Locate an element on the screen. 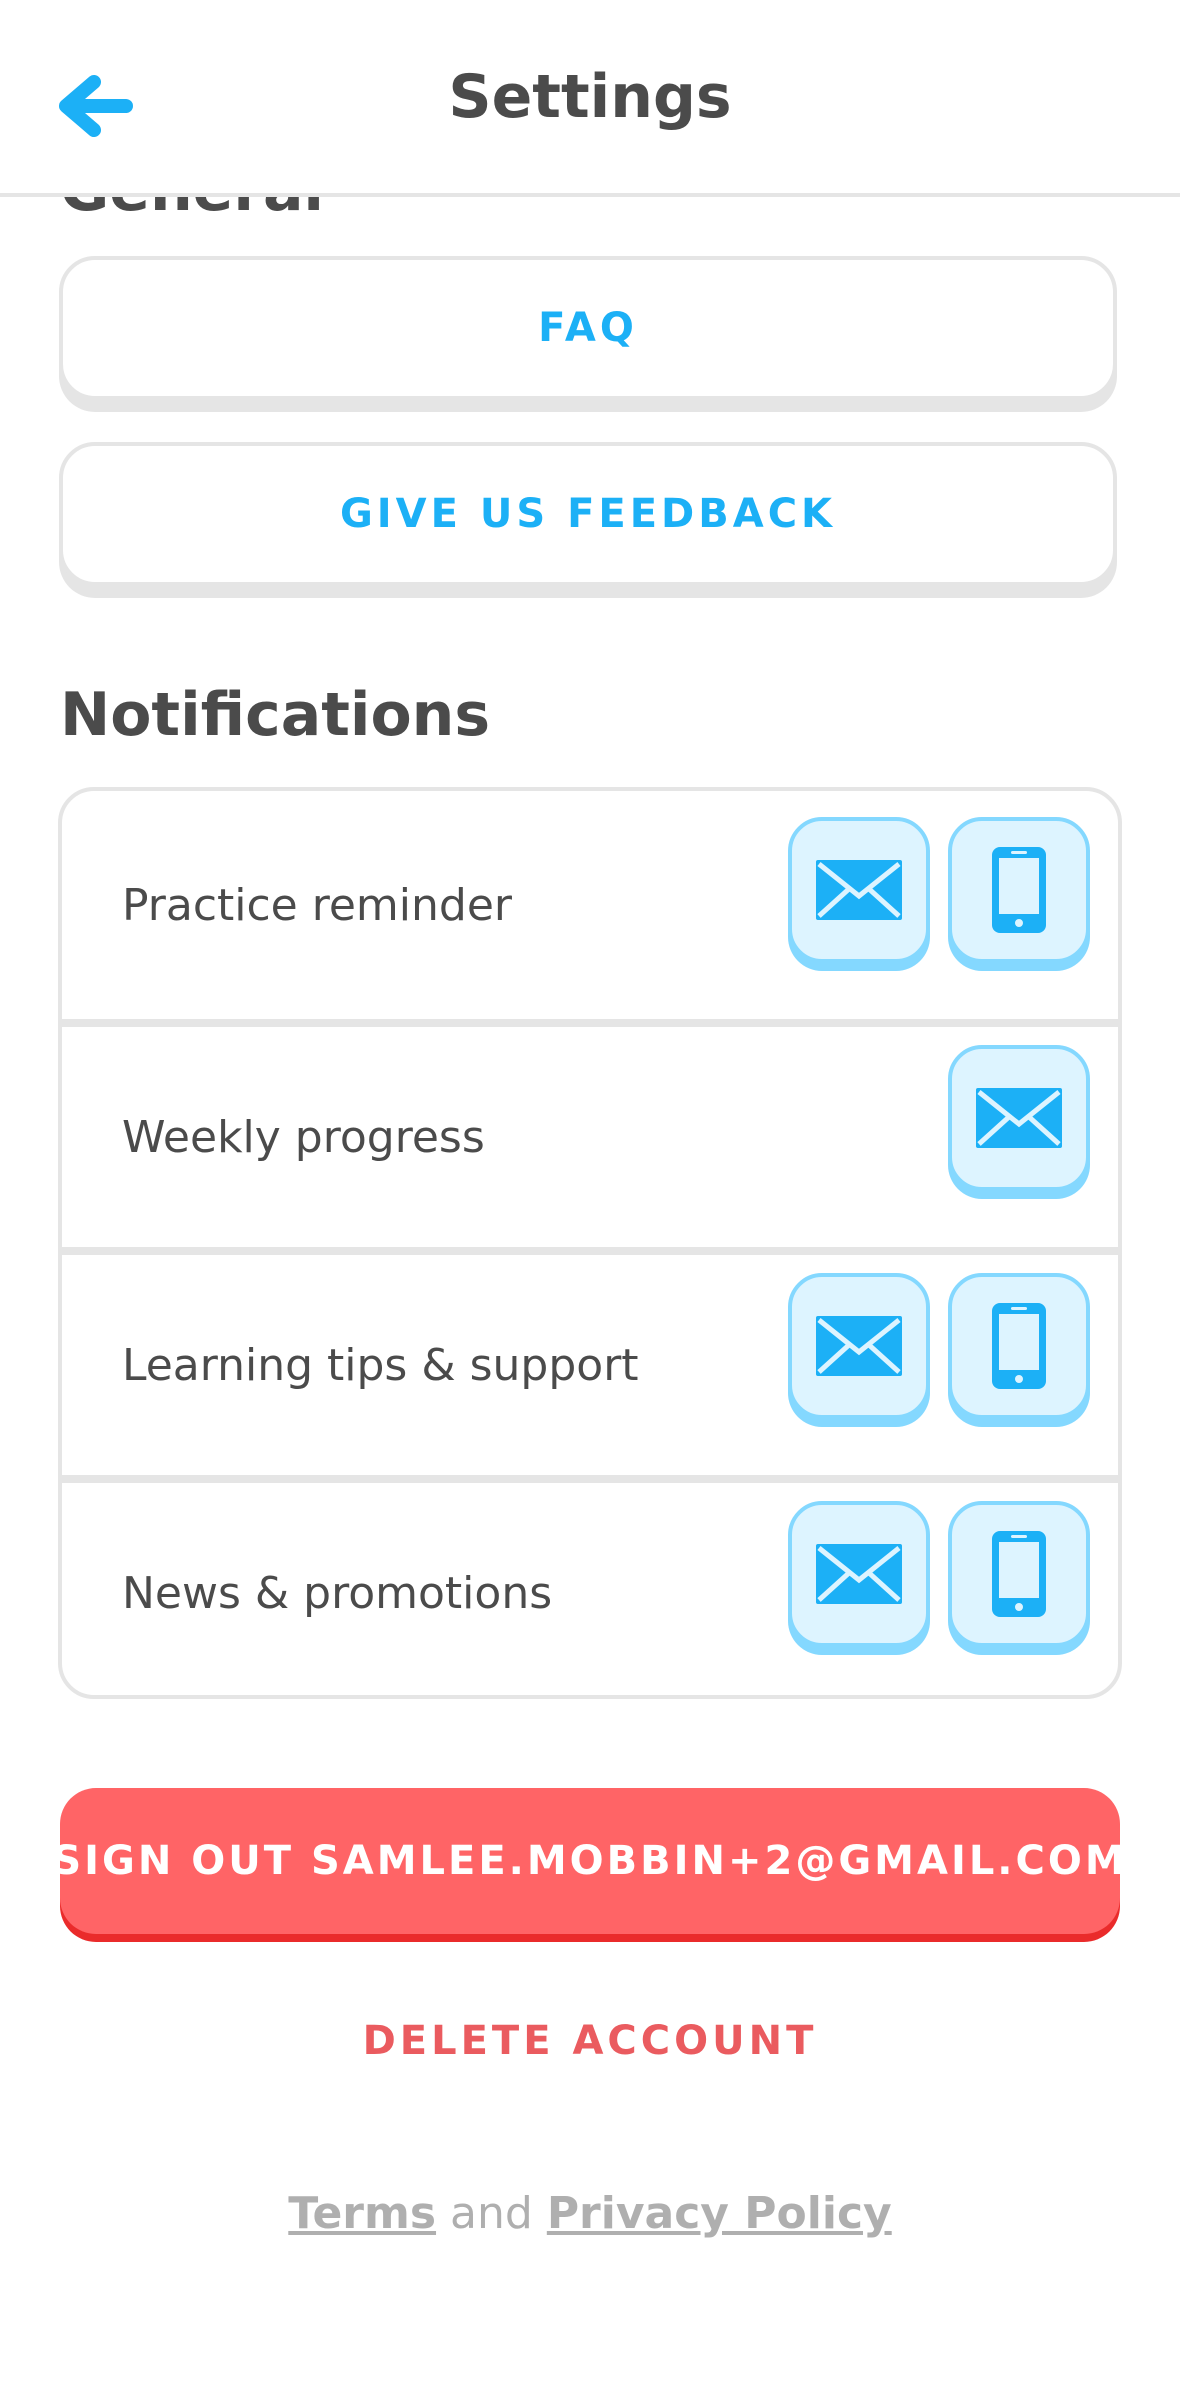 The width and height of the screenshot is (1180, 2396). legal-links: Terms and Privacy Policy is located at coordinates (590, 2213).